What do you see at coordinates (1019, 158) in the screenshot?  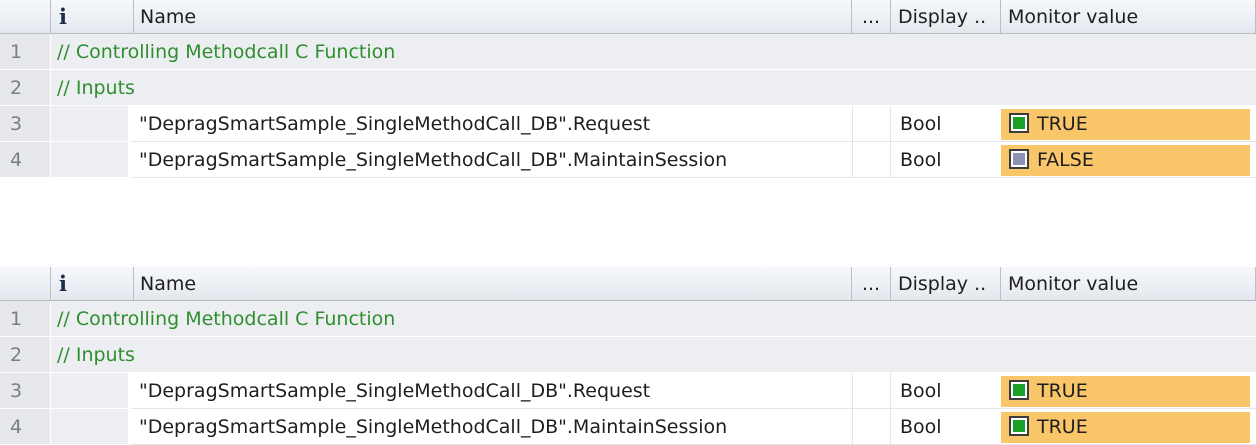 I see `bool-false-icon` at bounding box center [1019, 158].